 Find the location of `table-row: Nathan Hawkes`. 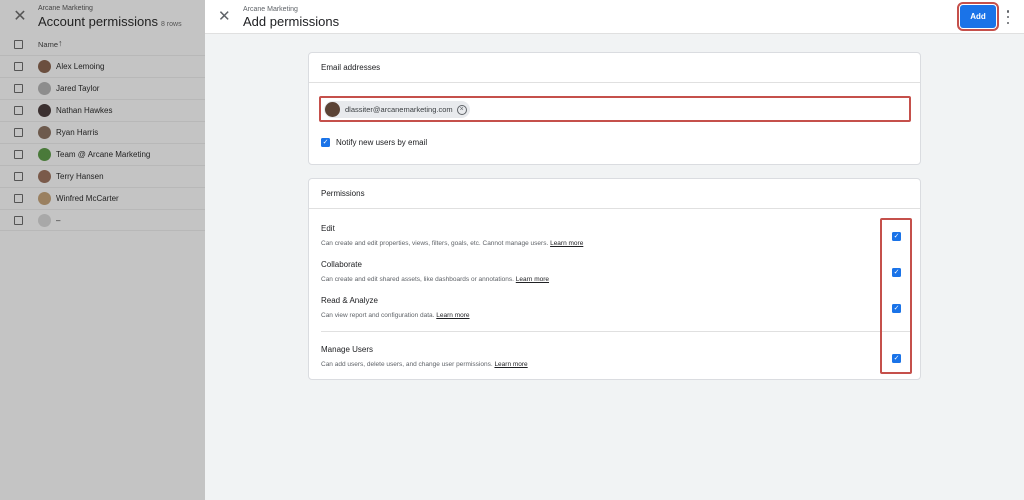

table-row: Nathan Hawkes is located at coordinates (102, 110).